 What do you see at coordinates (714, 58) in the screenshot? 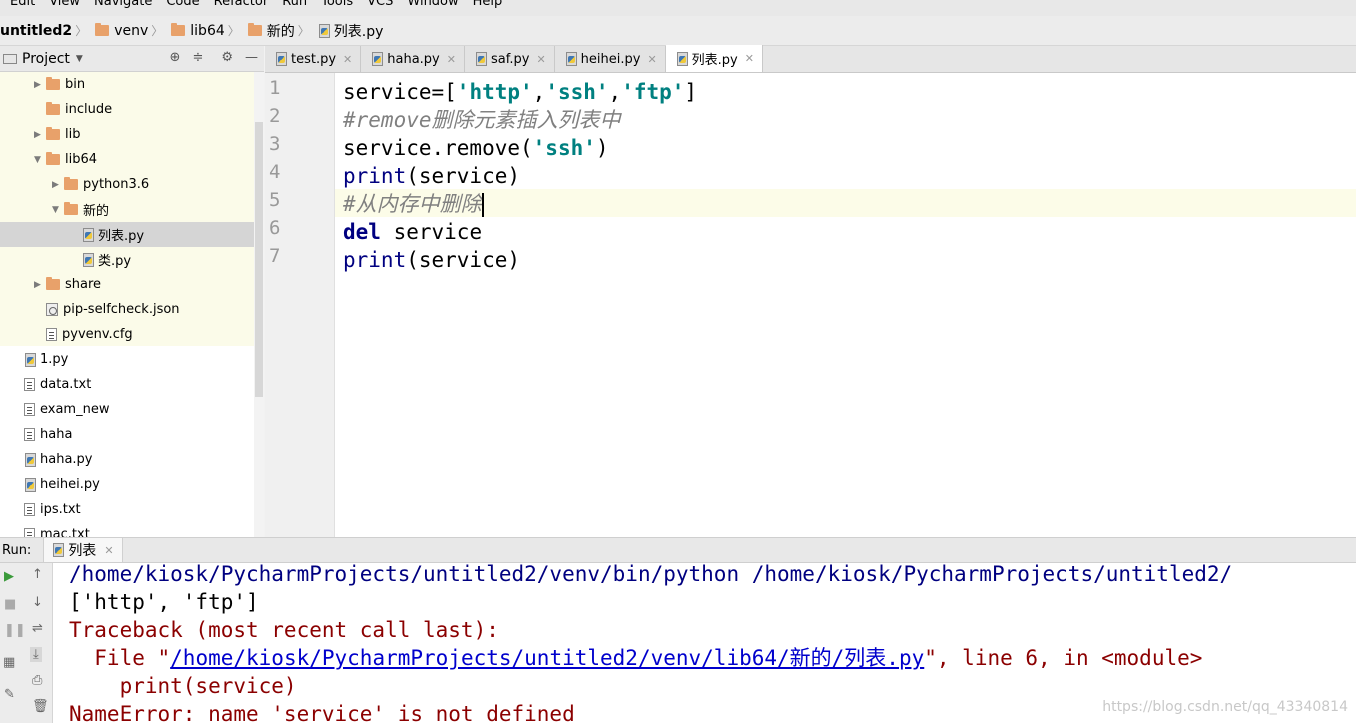
I see `tab-list-py: 列表.py ✕` at bounding box center [714, 58].